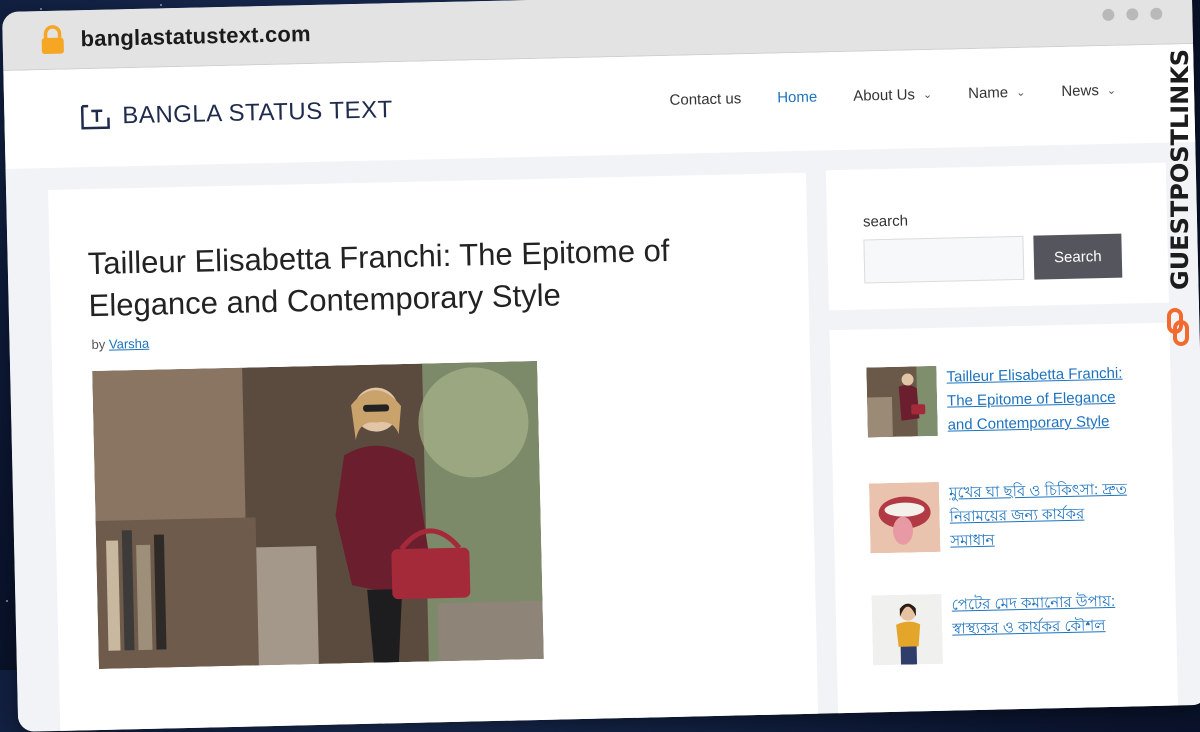  I want to click on address-bar-url: banglastatustext.com, so click(195, 36).